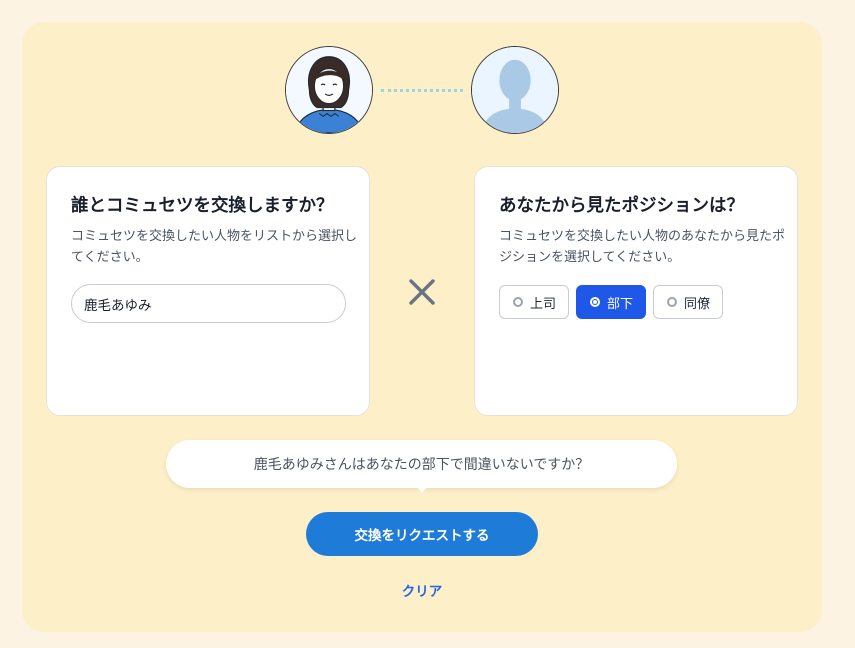 The width and height of the screenshot is (855, 648). I want to click on position-option-label: 同僚, so click(697, 304).